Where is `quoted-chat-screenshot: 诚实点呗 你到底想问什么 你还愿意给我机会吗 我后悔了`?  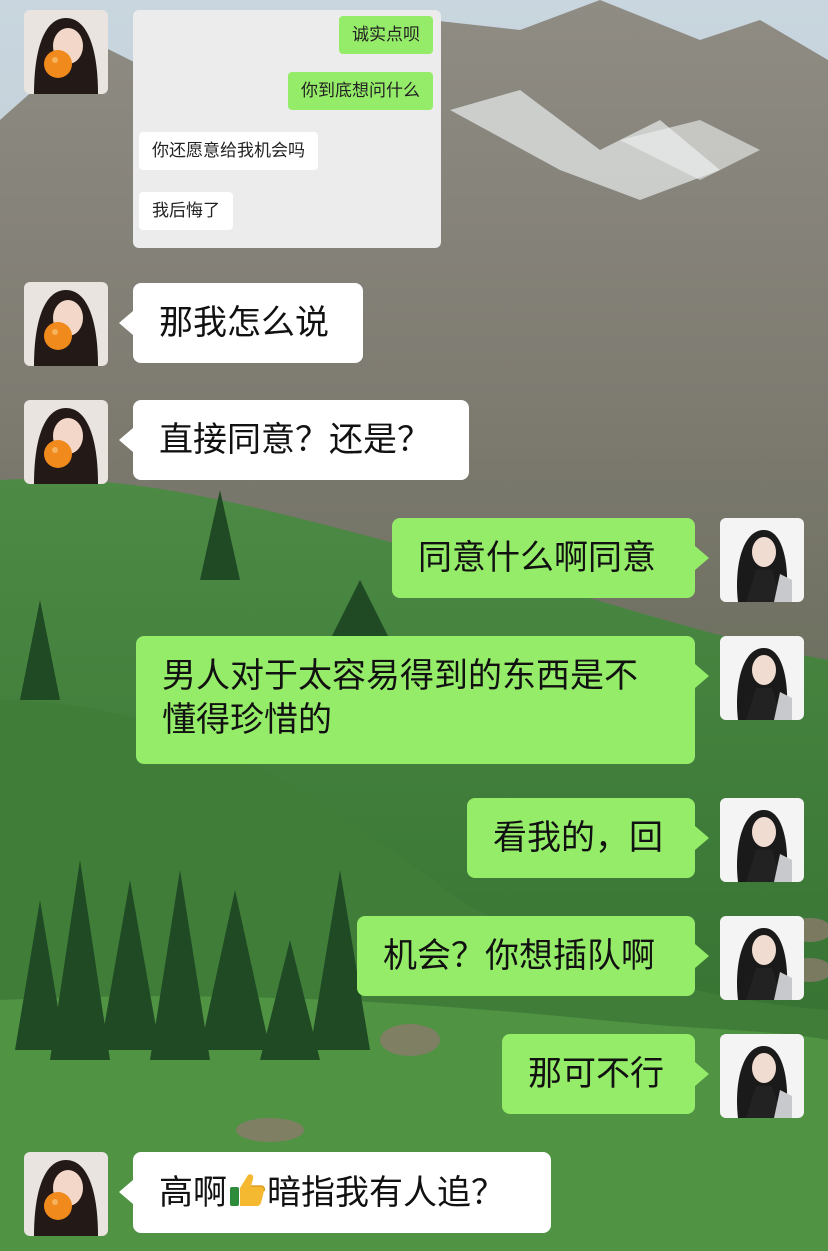
quoted-chat-screenshot: 诚实点呗 你到底想问什么 你还愿意给我机会吗 我后悔了 is located at coordinates (287, 129).